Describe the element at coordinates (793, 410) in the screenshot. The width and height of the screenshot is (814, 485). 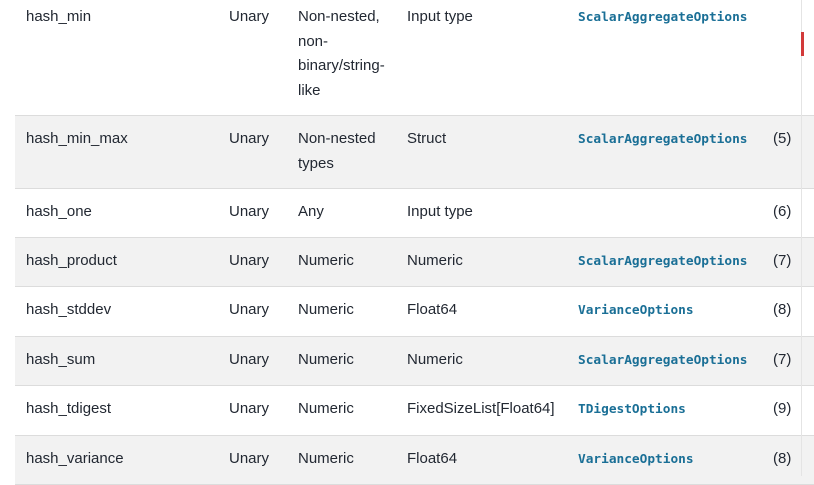
I see `notes: (9)` at that location.